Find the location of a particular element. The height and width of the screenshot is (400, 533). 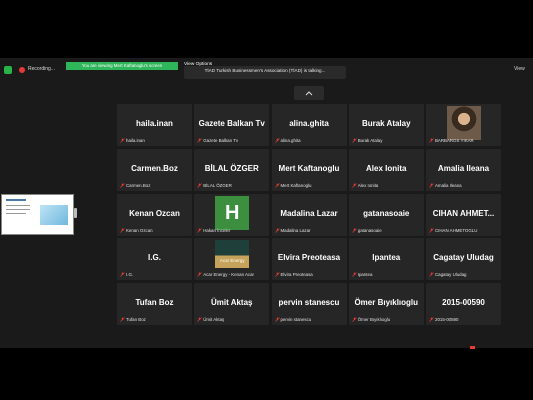

participant-label: Madalina Lazar is located at coordinates (295, 230).